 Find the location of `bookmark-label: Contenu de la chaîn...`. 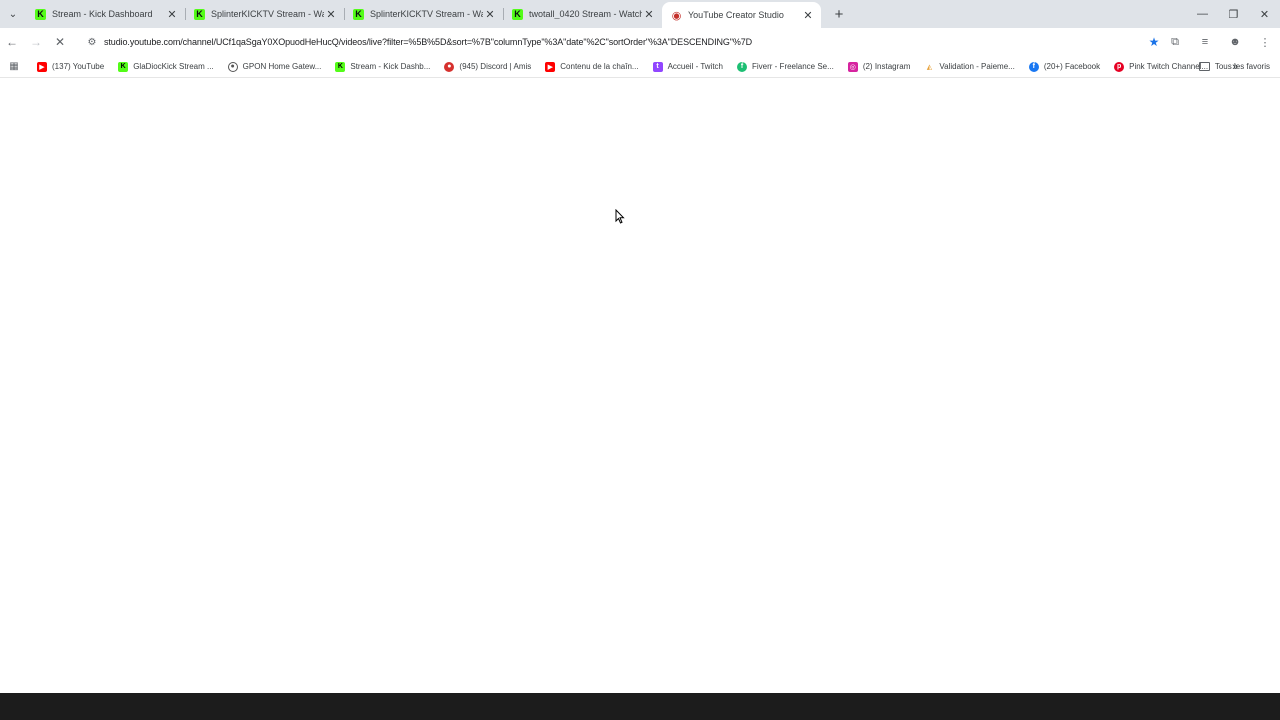

bookmark-label: Contenu de la chaîn... is located at coordinates (599, 66).